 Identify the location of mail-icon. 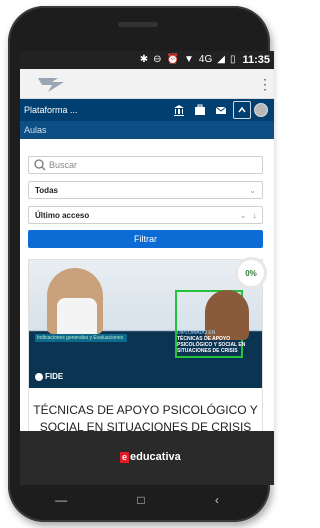
(221, 110).